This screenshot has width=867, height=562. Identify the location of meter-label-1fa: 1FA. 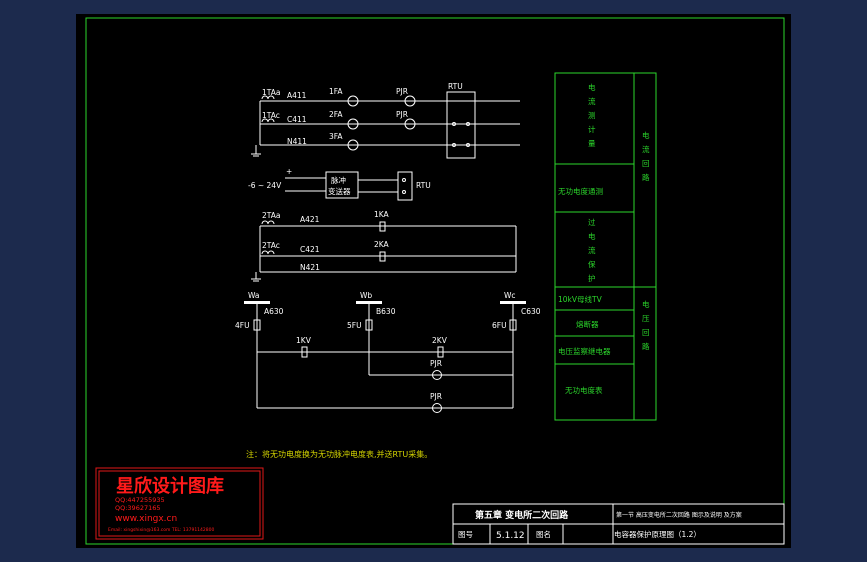
(336, 91).